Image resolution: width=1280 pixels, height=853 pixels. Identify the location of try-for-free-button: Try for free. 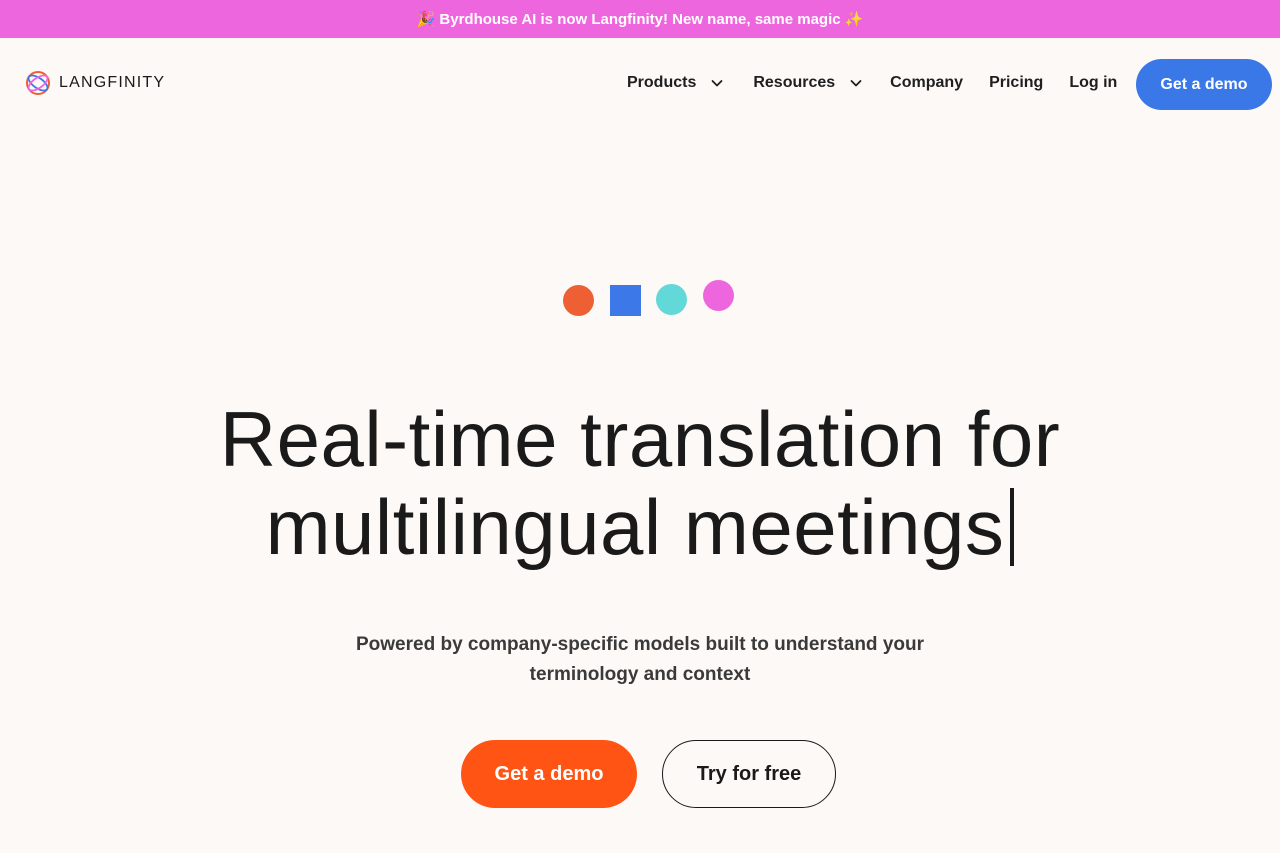
(749, 774).